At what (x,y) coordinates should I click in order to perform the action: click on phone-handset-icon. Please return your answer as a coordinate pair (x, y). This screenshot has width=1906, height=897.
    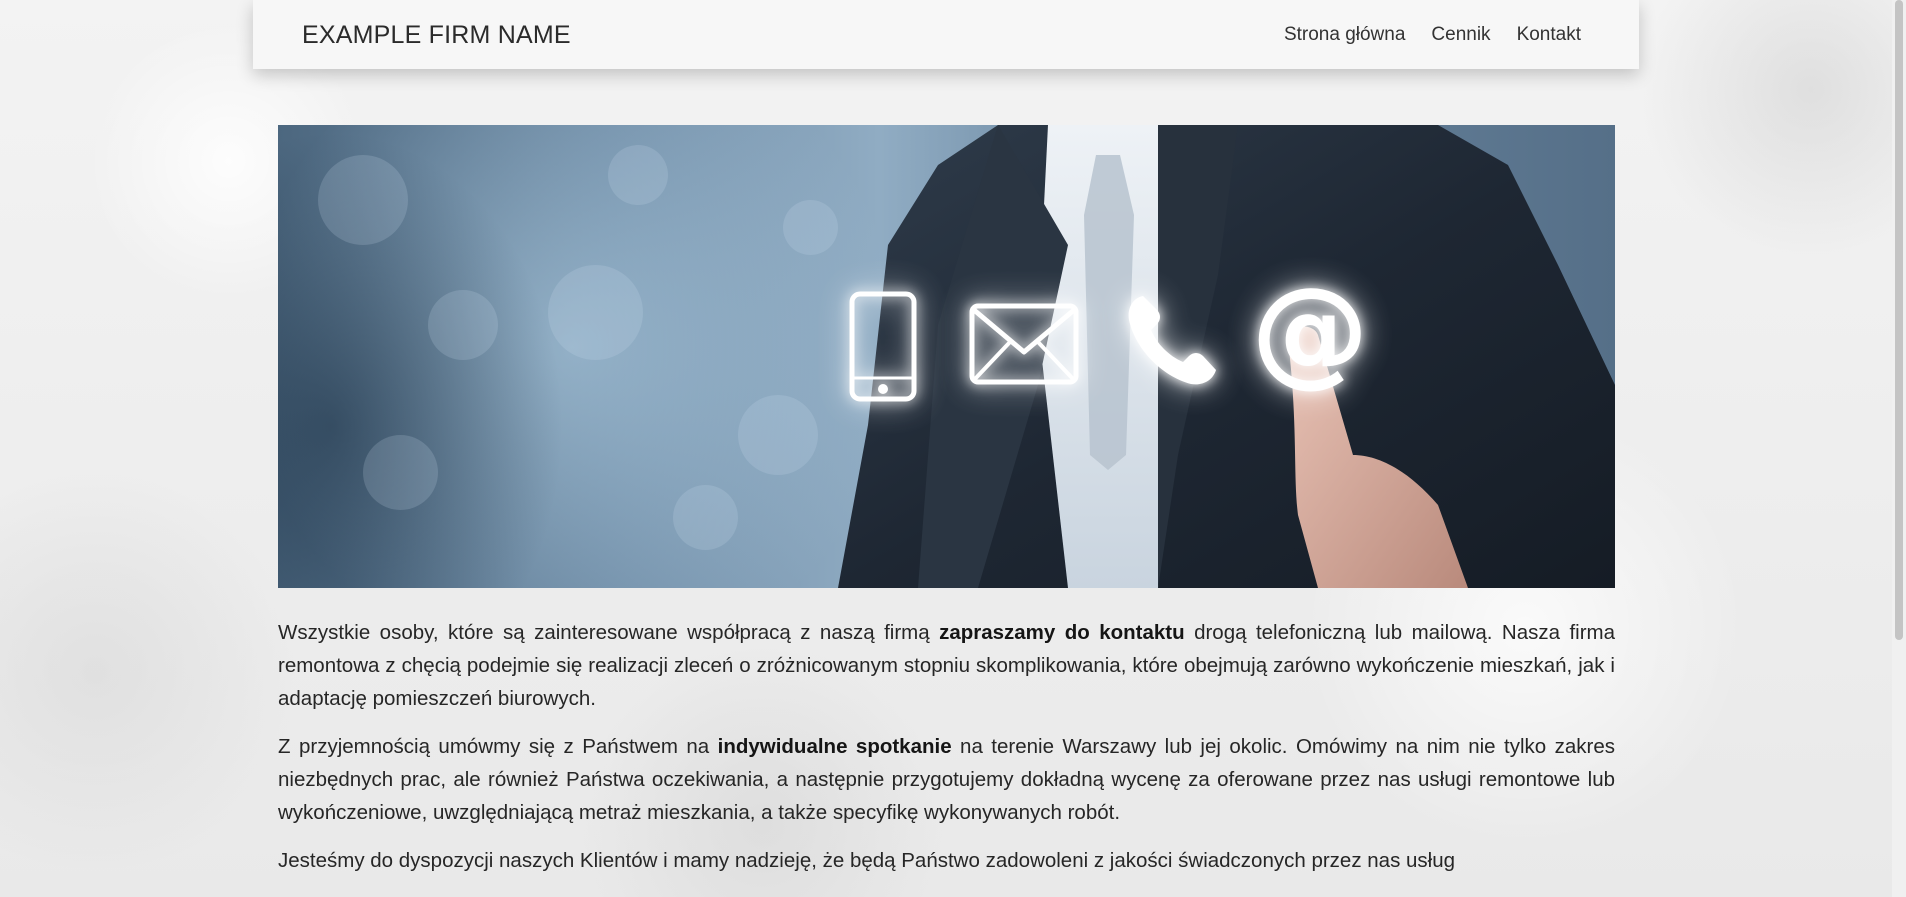
    Looking at the image, I should click on (1172, 340).